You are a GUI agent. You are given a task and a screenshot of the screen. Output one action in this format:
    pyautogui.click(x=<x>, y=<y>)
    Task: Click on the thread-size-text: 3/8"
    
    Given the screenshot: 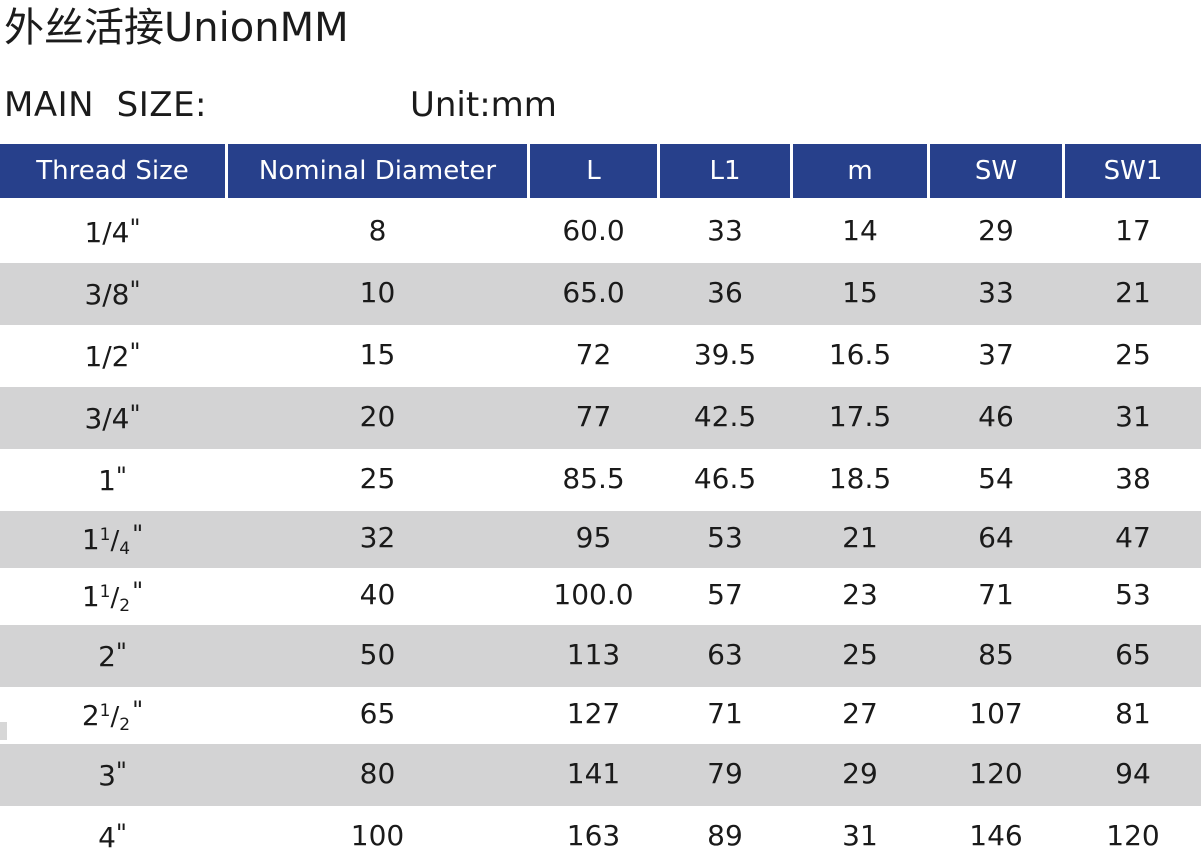 What is the action you would take?
    pyautogui.click(x=112, y=293)
    